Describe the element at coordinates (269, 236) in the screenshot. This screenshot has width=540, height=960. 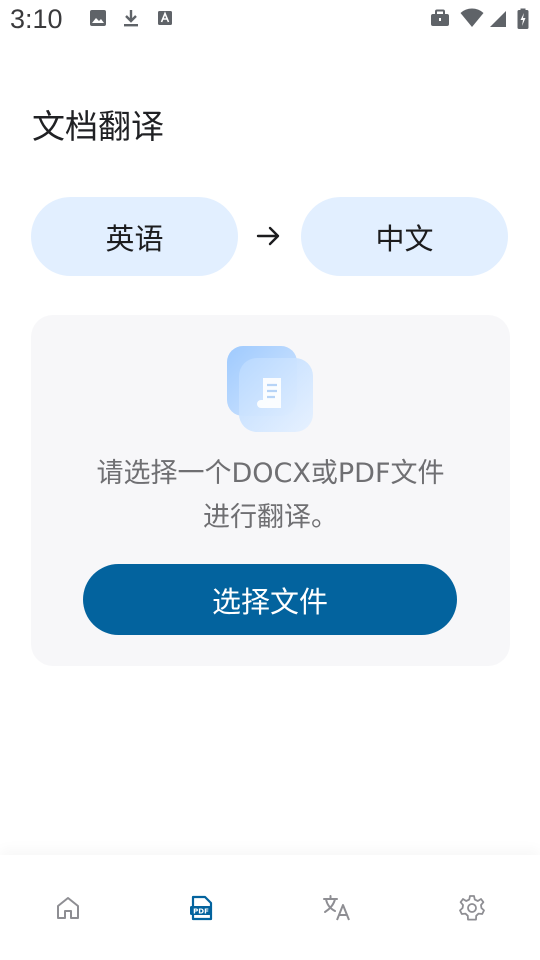
I see `arrow-right-icon` at that location.